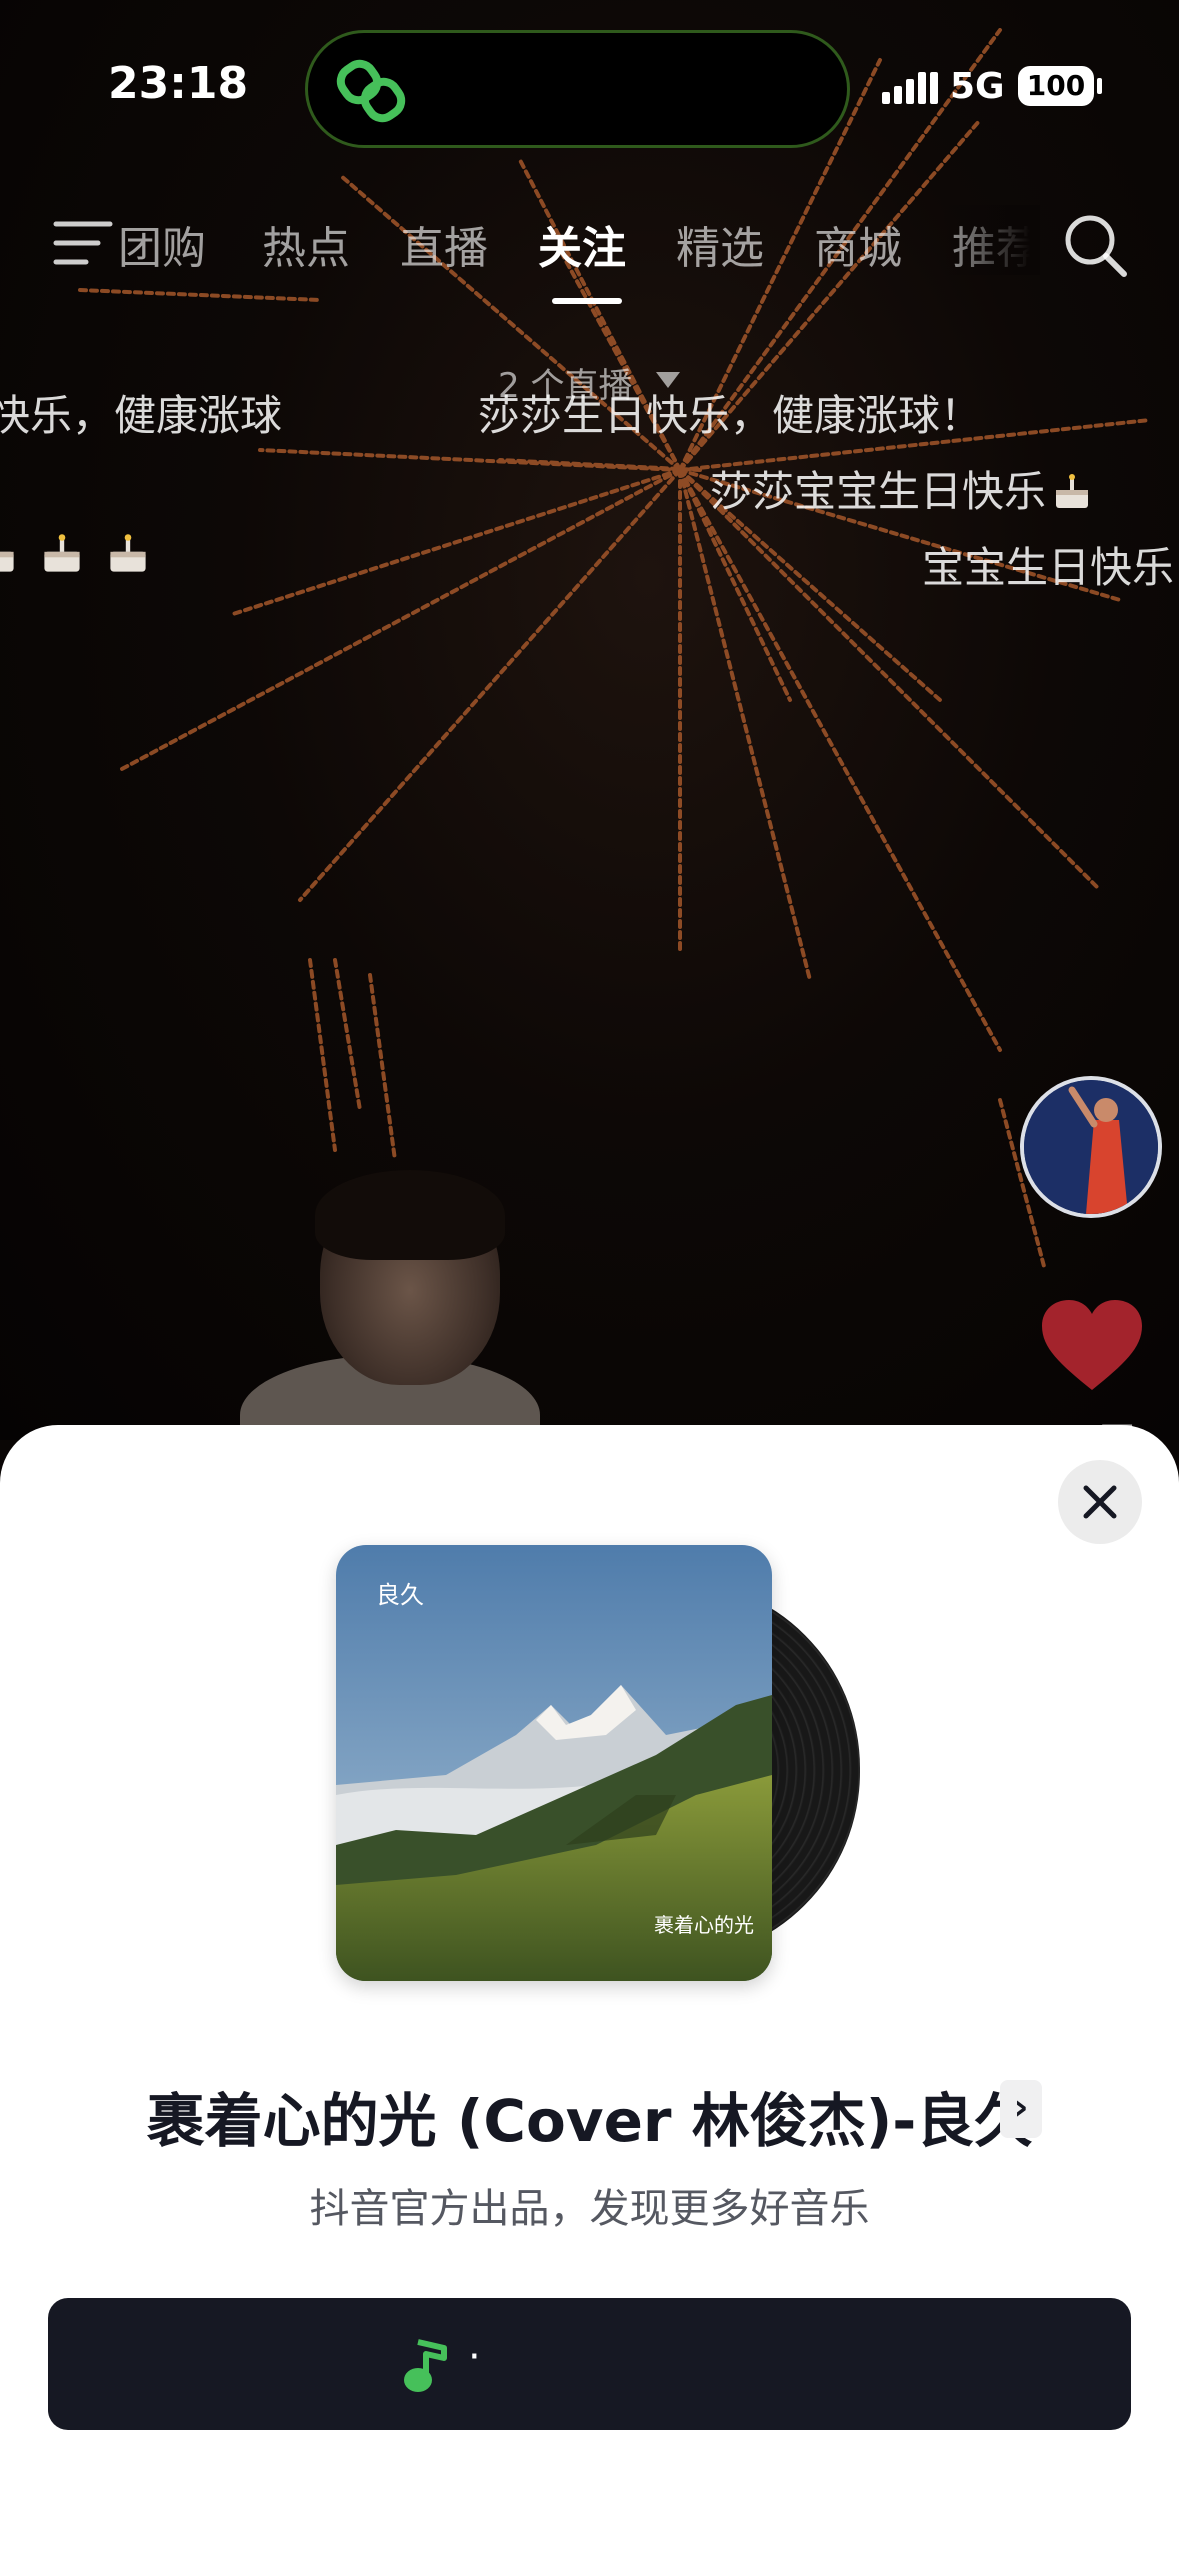 Image resolution: width=1179 pixels, height=2556 pixels. I want to click on avatar-image, so click(1091, 1147).